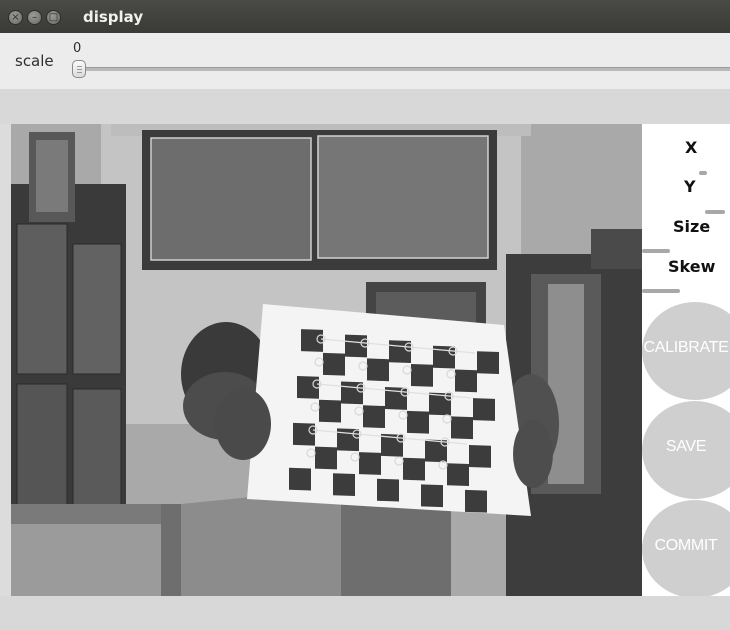 Image resolution: width=730 pixels, height=630 pixels. I want to click on save-button: SAVE, so click(686, 450).